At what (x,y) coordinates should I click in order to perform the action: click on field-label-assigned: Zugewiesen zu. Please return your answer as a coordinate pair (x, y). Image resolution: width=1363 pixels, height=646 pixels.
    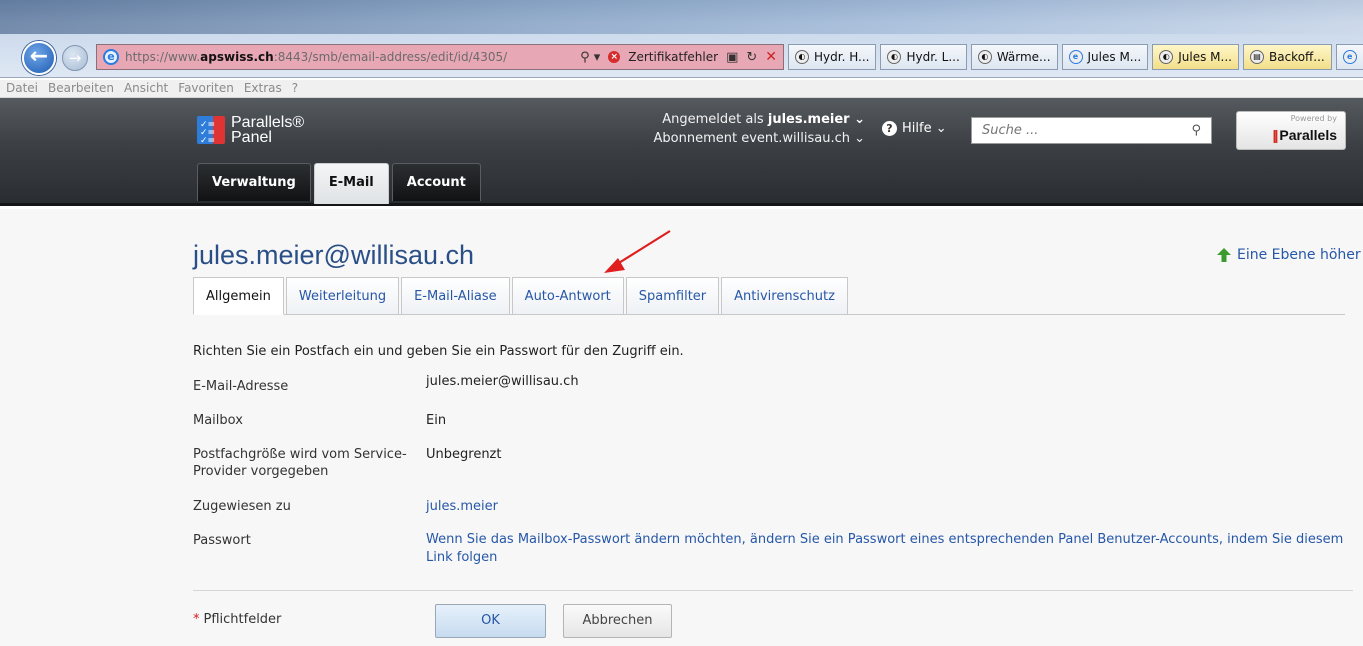
    Looking at the image, I should click on (242, 506).